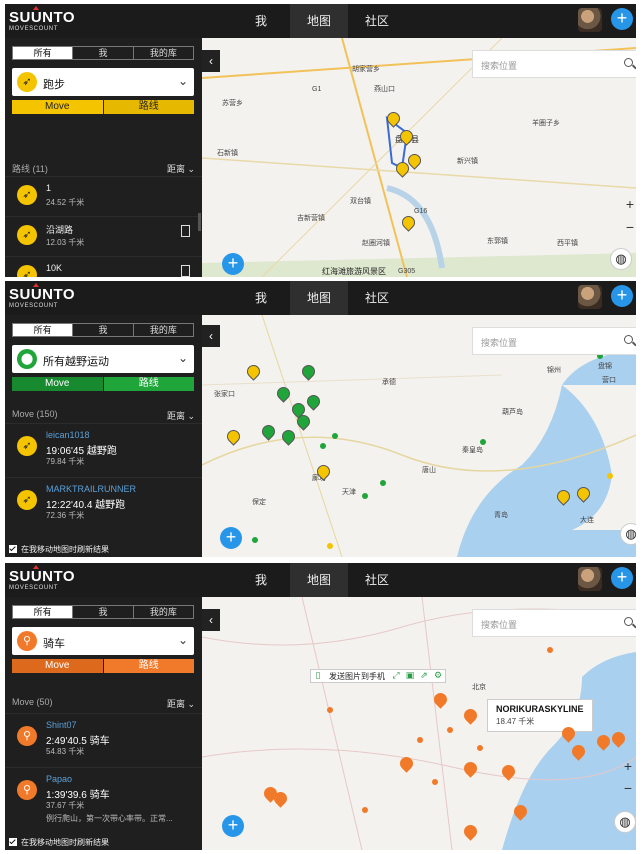 The width and height of the screenshot is (640, 854). Describe the element at coordinates (357, 676) in the screenshot. I see `send-to-phone-button: 发送图片到手机` at that location.